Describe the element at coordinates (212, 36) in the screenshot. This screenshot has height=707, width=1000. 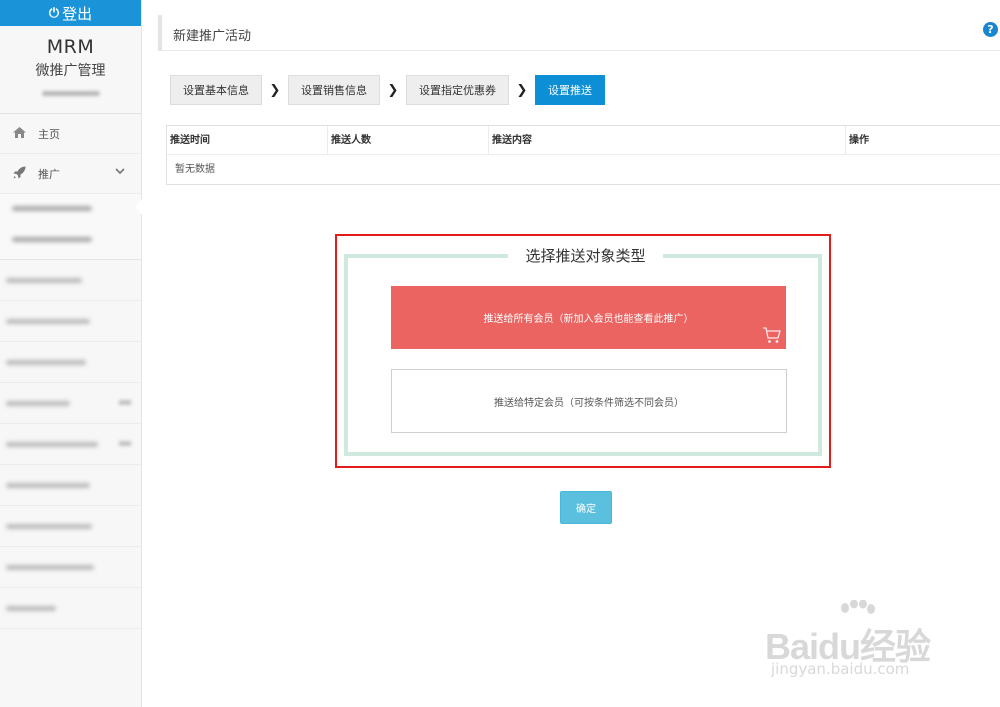
I see `page-title: 新建推广活动` at that location.